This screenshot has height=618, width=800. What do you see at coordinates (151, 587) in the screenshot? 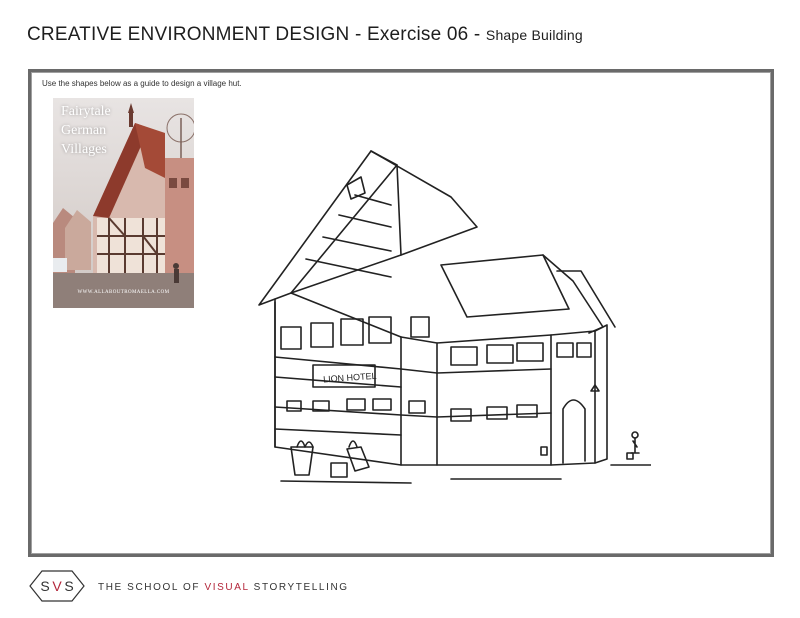
I see `footer-text-before: THE SCHOOL OF` at bounding box center [151, 587].